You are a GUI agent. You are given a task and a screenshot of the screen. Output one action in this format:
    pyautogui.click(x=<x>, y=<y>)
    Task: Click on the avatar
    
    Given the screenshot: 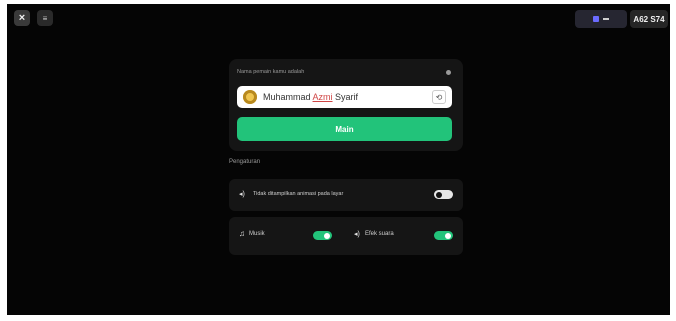 What is the action you would take?
    pyautogui.click(x=250, y=97)
    